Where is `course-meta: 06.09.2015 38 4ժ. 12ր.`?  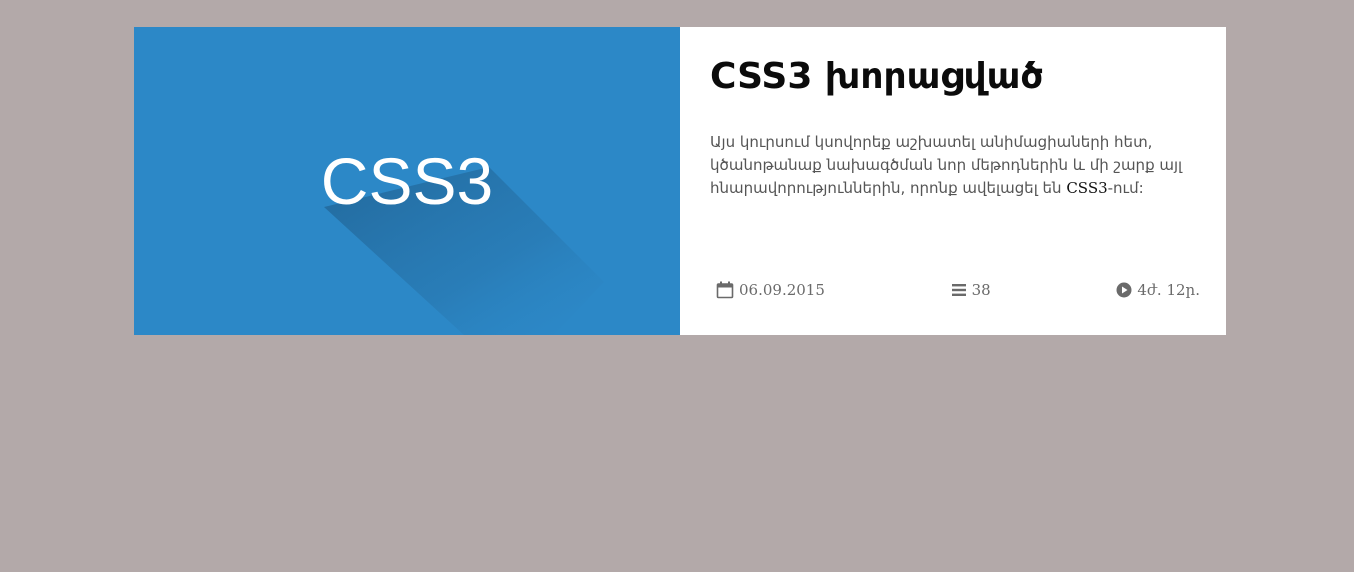 course-meta: 06.09.2015 38 4ժ. 12ր. is located at coordinates (958, 290).